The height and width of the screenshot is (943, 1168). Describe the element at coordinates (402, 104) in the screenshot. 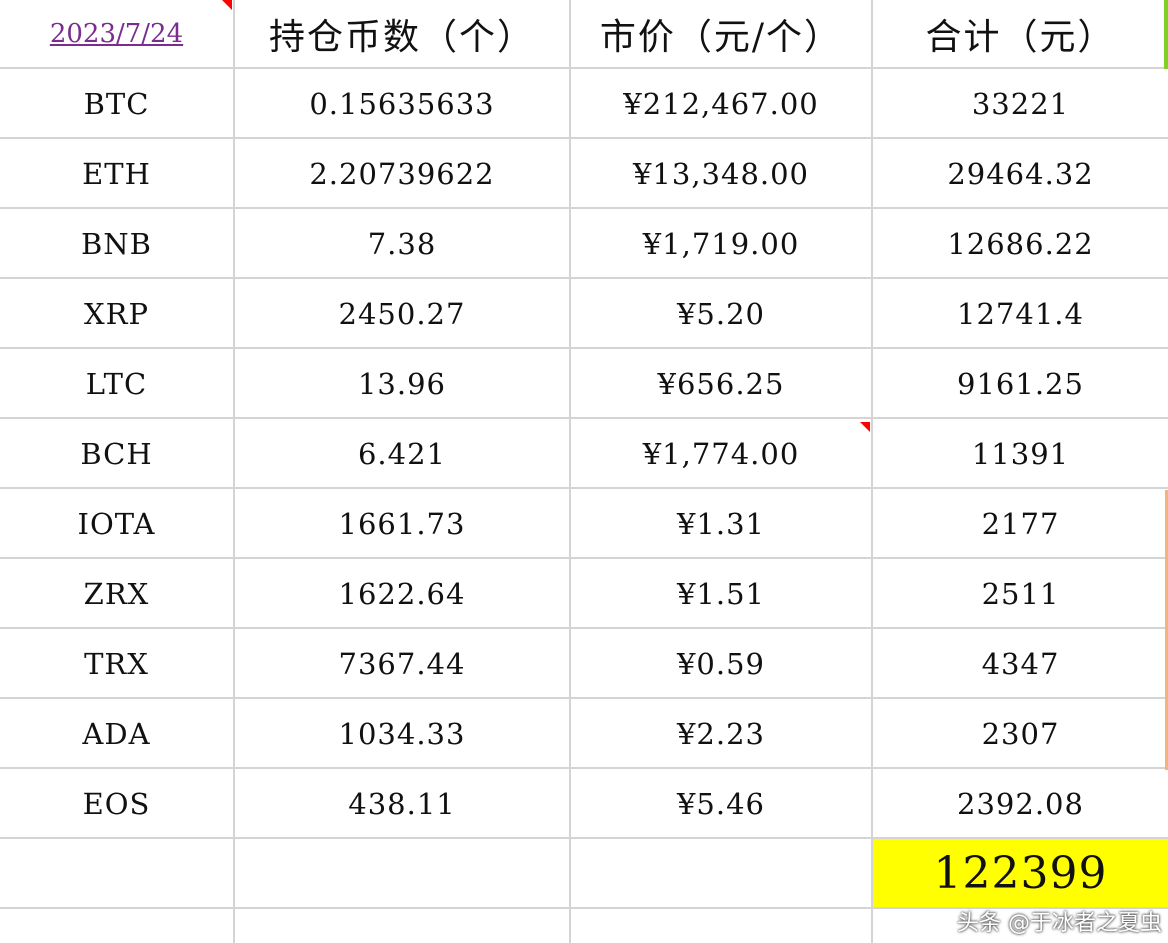

I see `amount-cell: 0.15635633` at that location.